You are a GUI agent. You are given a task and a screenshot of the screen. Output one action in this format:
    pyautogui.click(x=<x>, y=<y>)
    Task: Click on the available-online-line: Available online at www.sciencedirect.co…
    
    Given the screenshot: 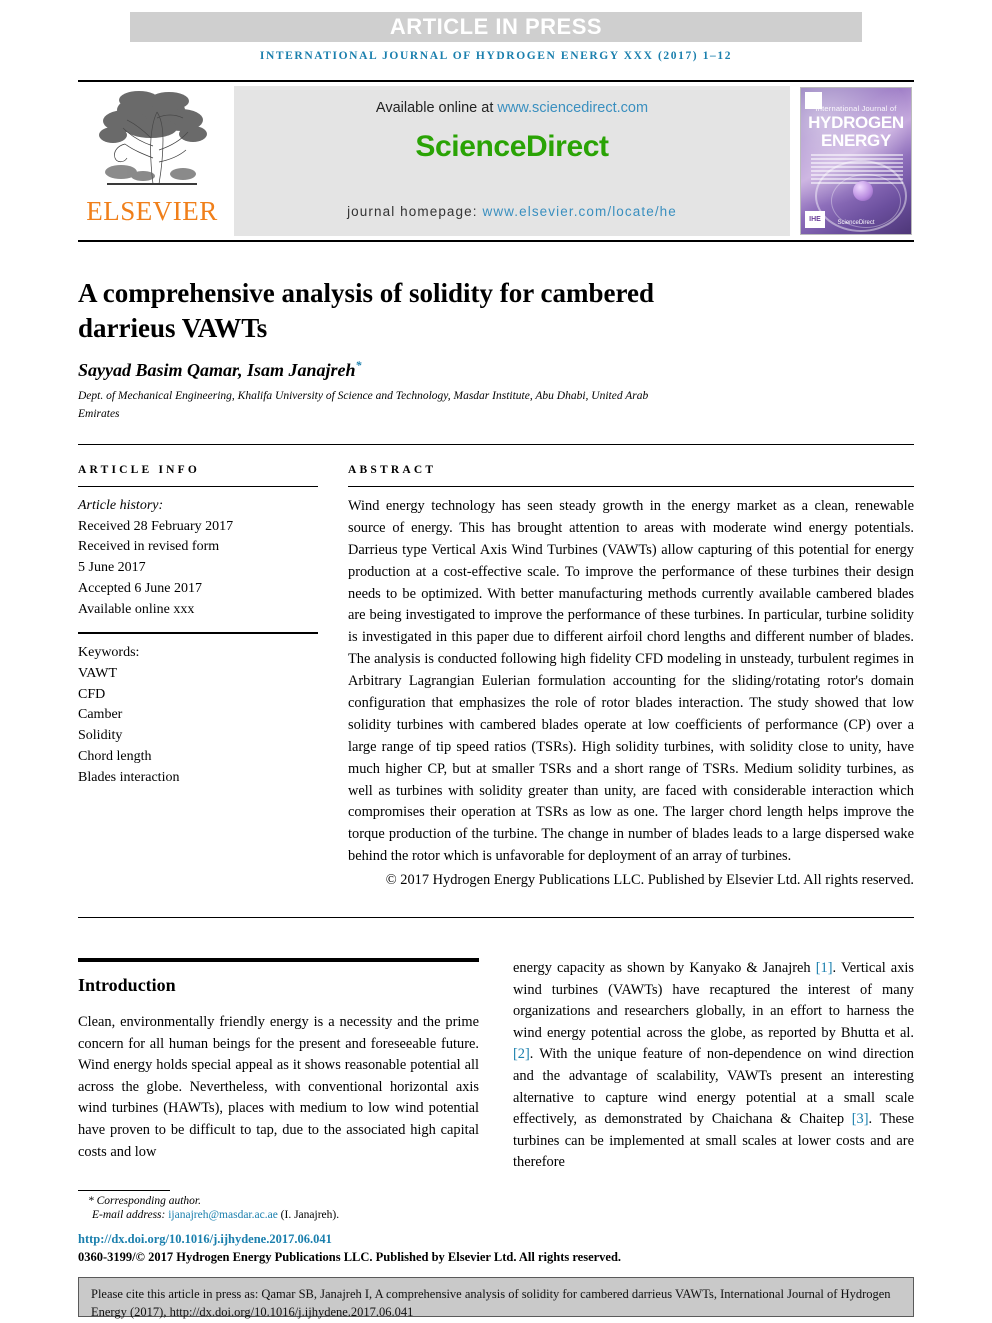 What is the action you would take?
    pyautogui.click(x=512, y=108)
    